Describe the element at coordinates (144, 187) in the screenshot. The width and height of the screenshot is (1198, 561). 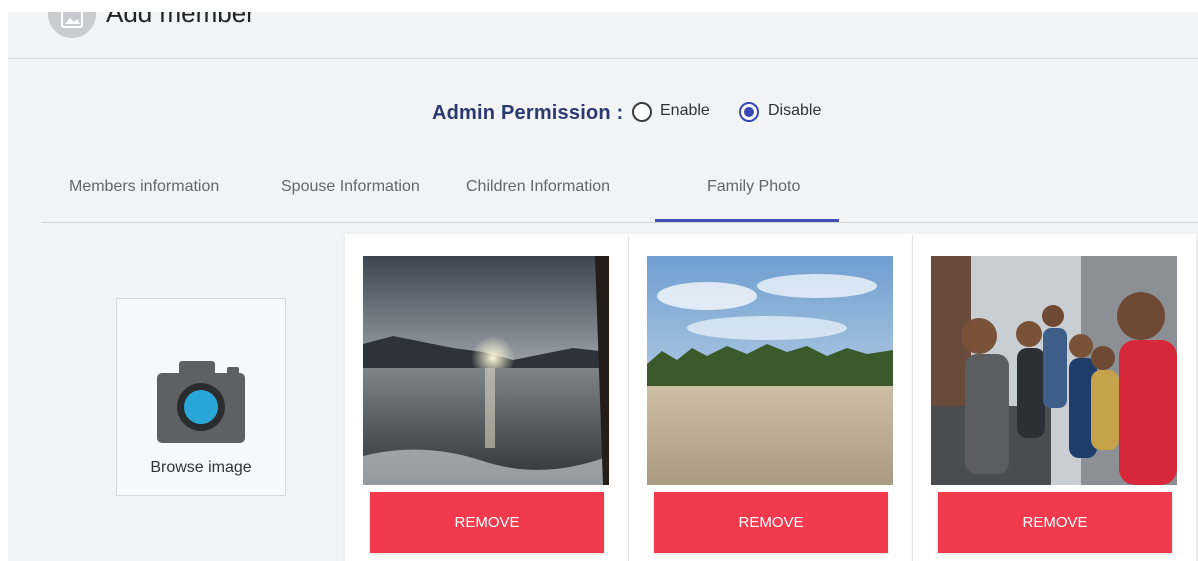
I see `tab-members-information: Members information` at that location.